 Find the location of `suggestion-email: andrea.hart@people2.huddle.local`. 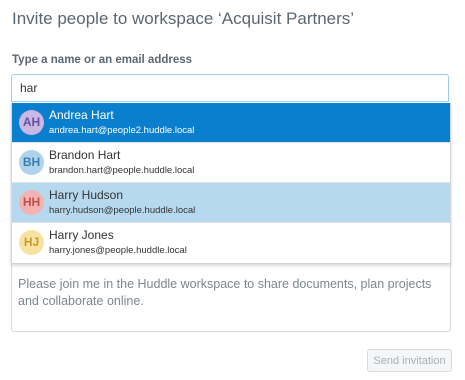

suggestion-email: andrea.hart@people2.huddle.local is located at coordinates (122, 130).